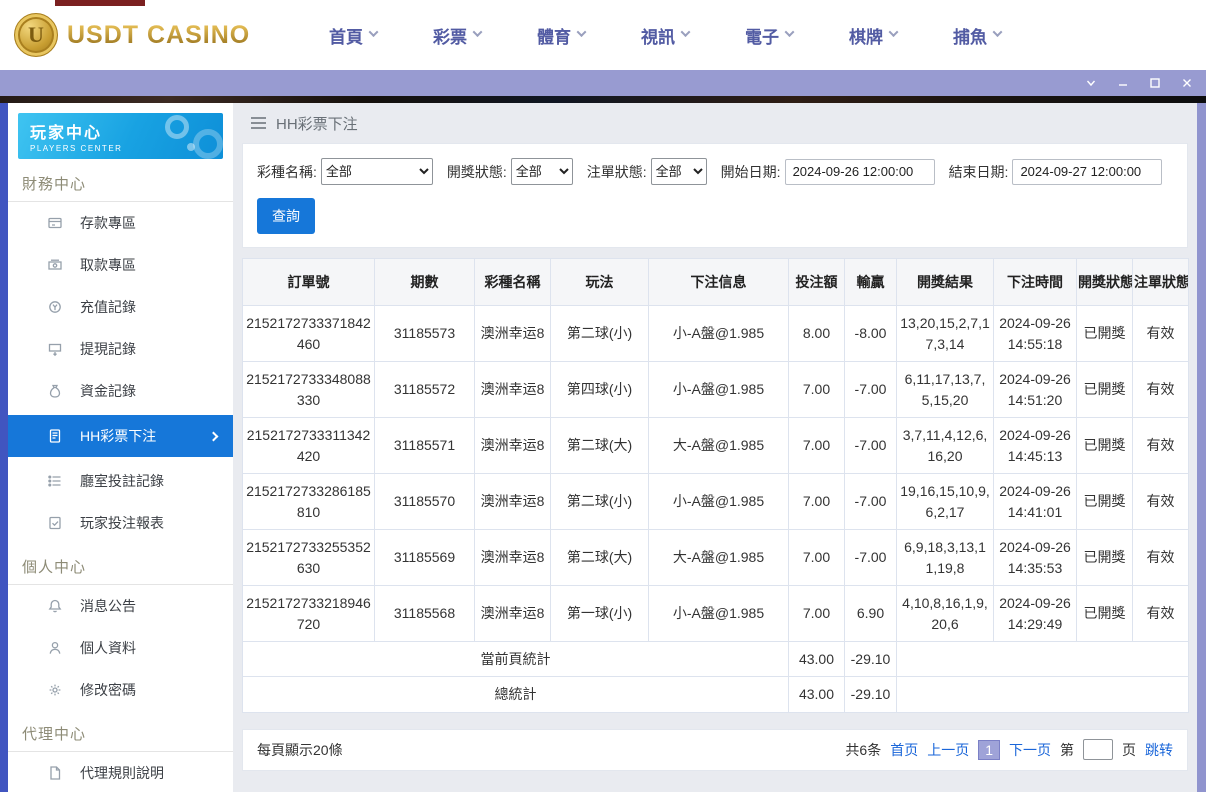 The height and width of the screenshot is (792, 1206). Describe the element at coordinates (904, 750) in the screenshot. I see `first-page-link: 首页` at that location.